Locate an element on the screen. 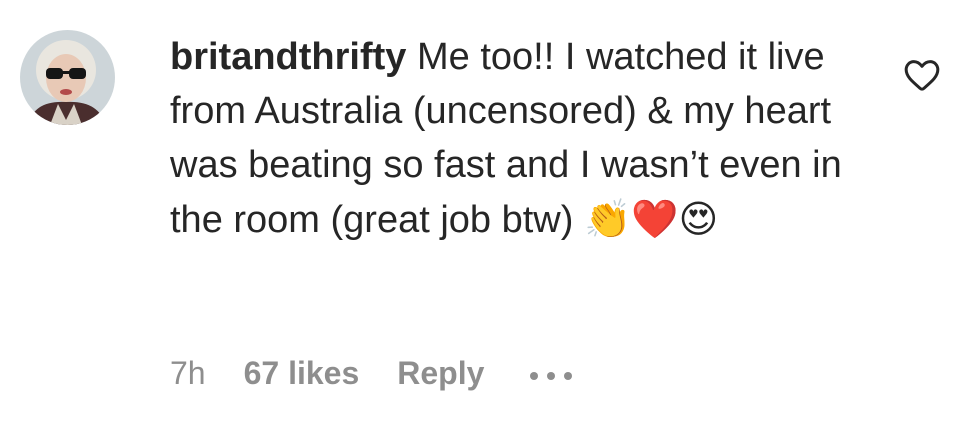 The height and width of the screenshot is (425, 980). comment-username: britandthrifty is located at coordinates (288, 57).